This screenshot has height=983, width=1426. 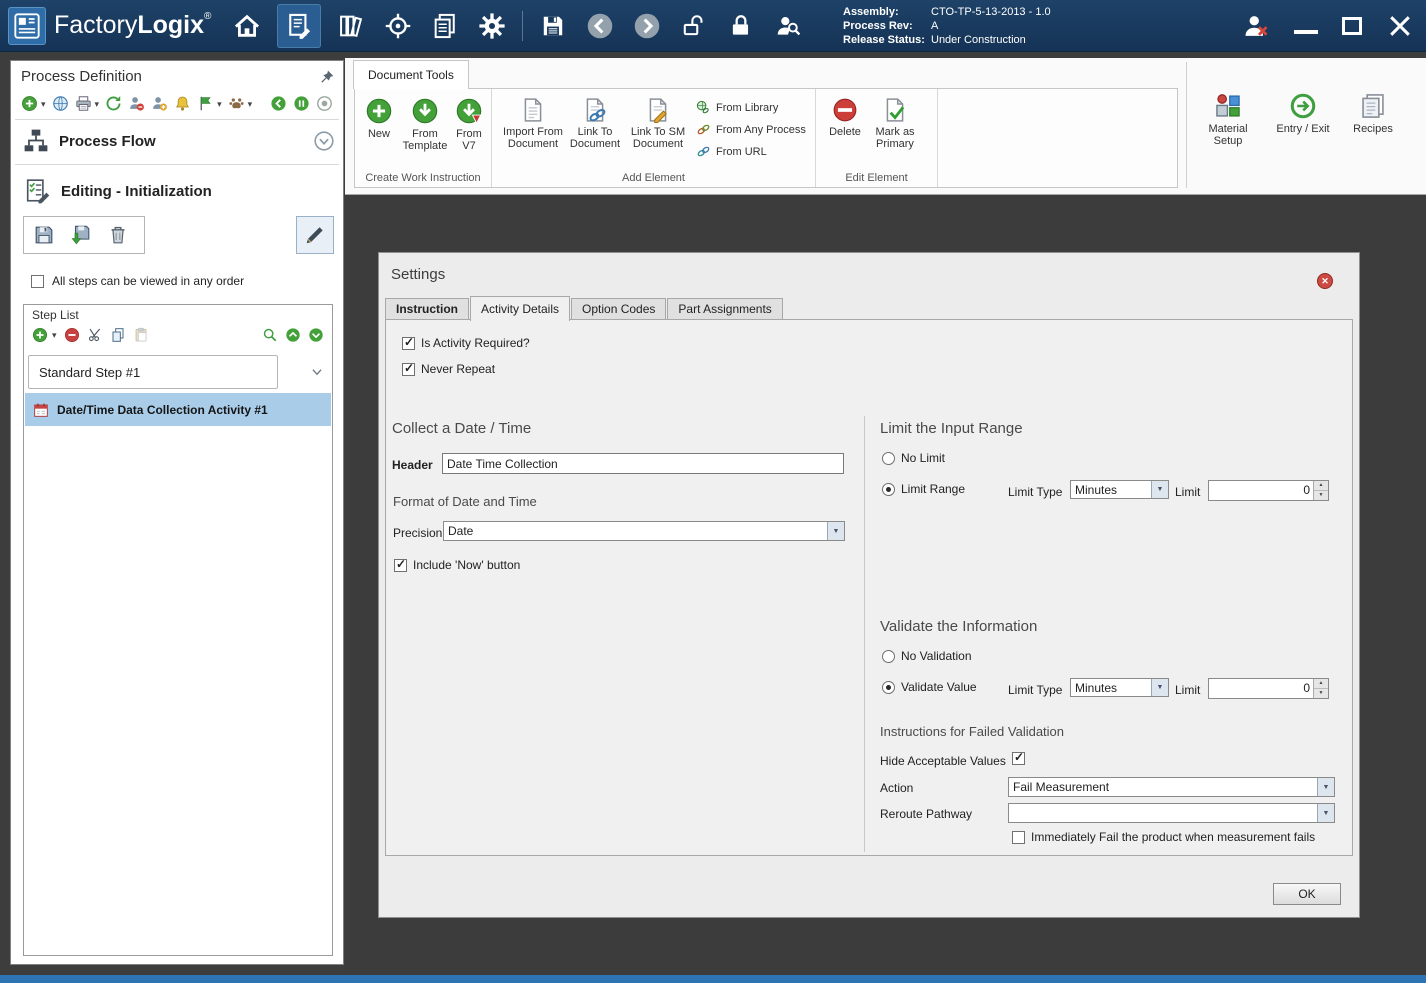 What do you see at coordinates (1303, 113) in the screenshot?
I see `entry-exit-button: Entry / Exit` at bounding box center [1303, 113].